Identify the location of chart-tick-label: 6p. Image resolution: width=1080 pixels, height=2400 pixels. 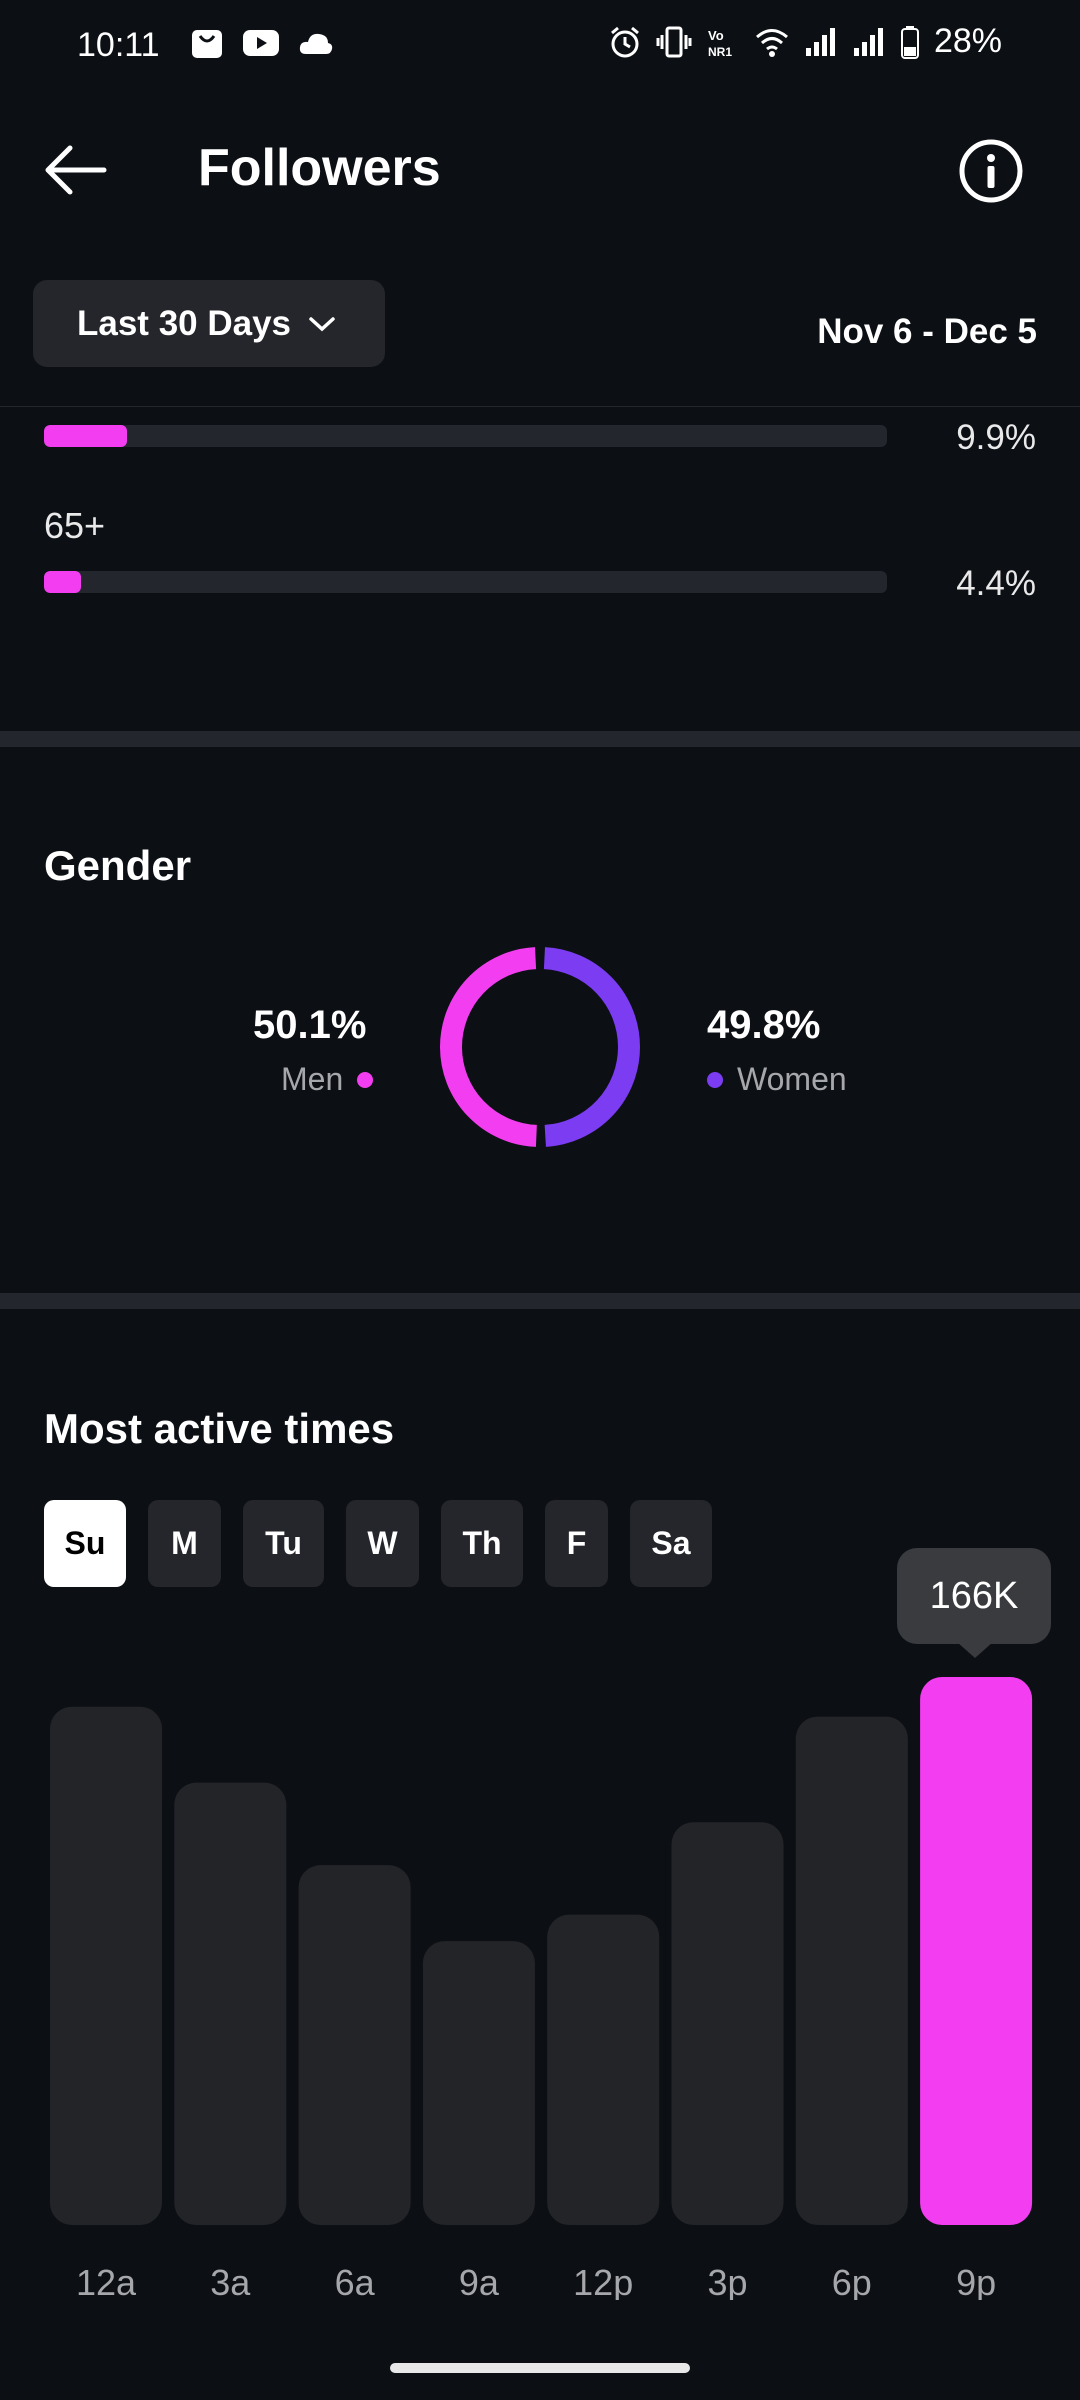
(852, 2281).